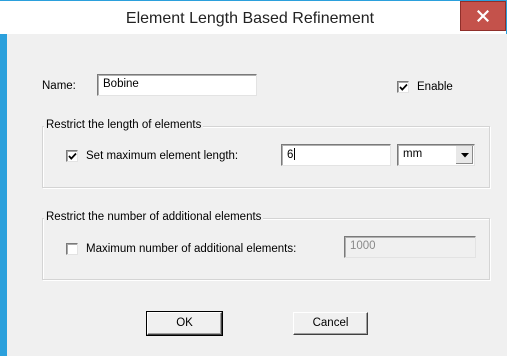 The height and width of the screenshot is (356, 507). Describe the element at coordinates (295, 154) in the screenshot. I see `text-cursor` at that location.